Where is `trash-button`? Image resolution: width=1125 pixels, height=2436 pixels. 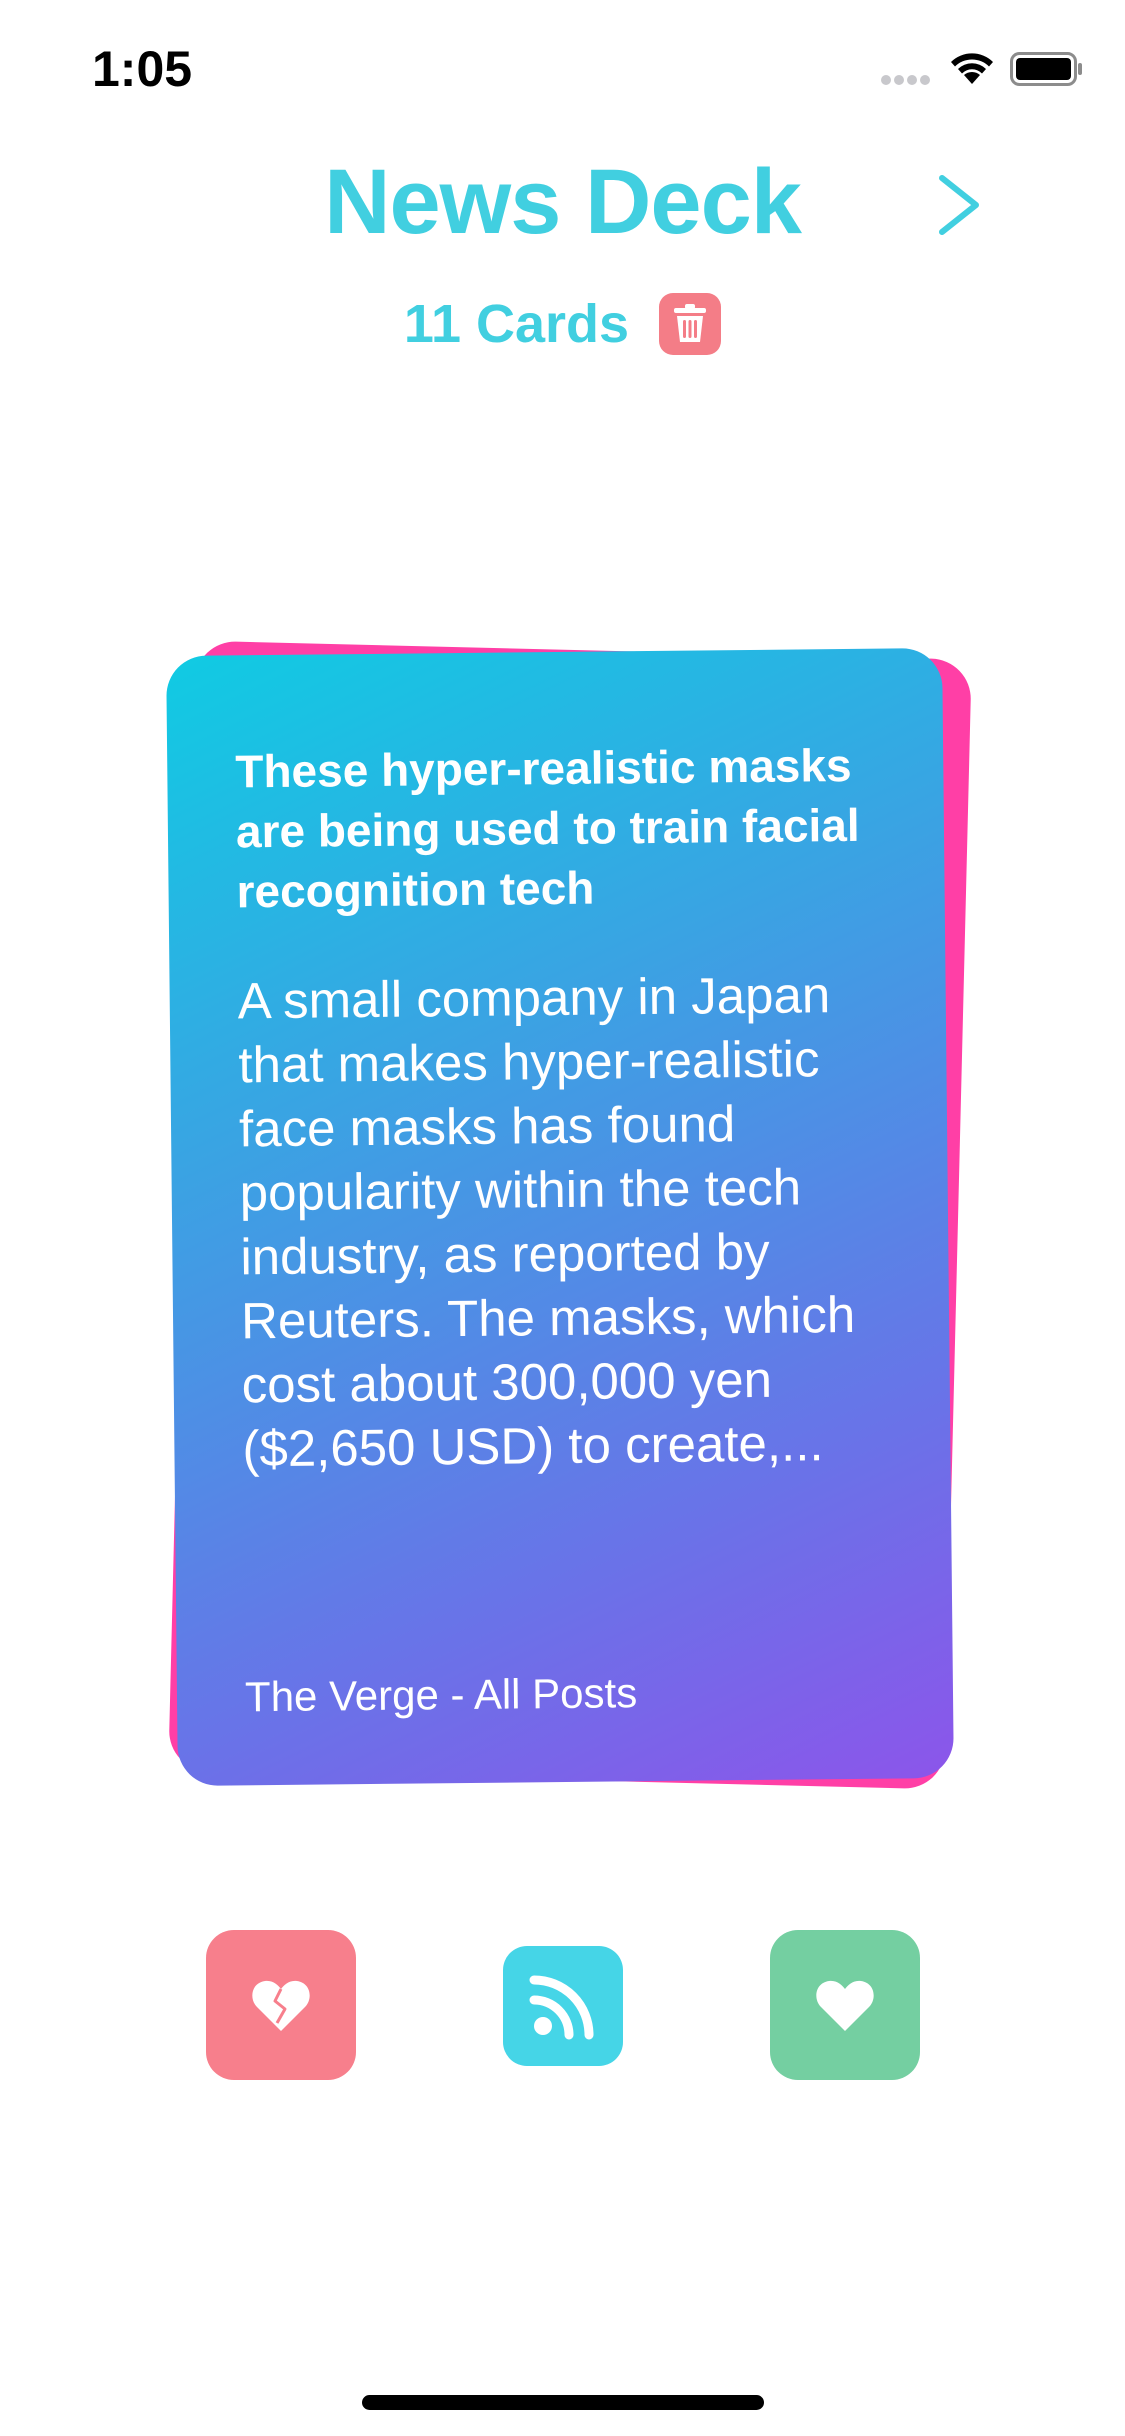
trash-button is located at coordinates (690, 324).